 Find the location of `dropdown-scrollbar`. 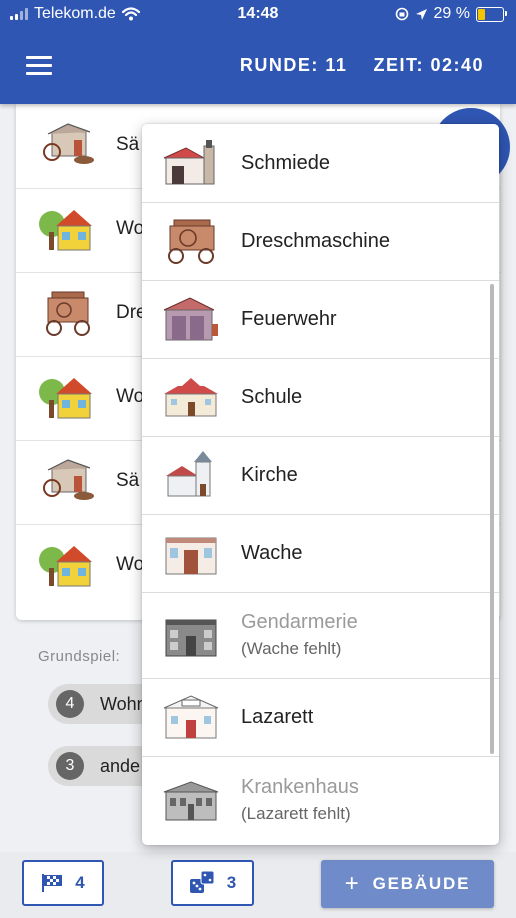

dropdown-scrollbar is located at coordinates (492, 519).